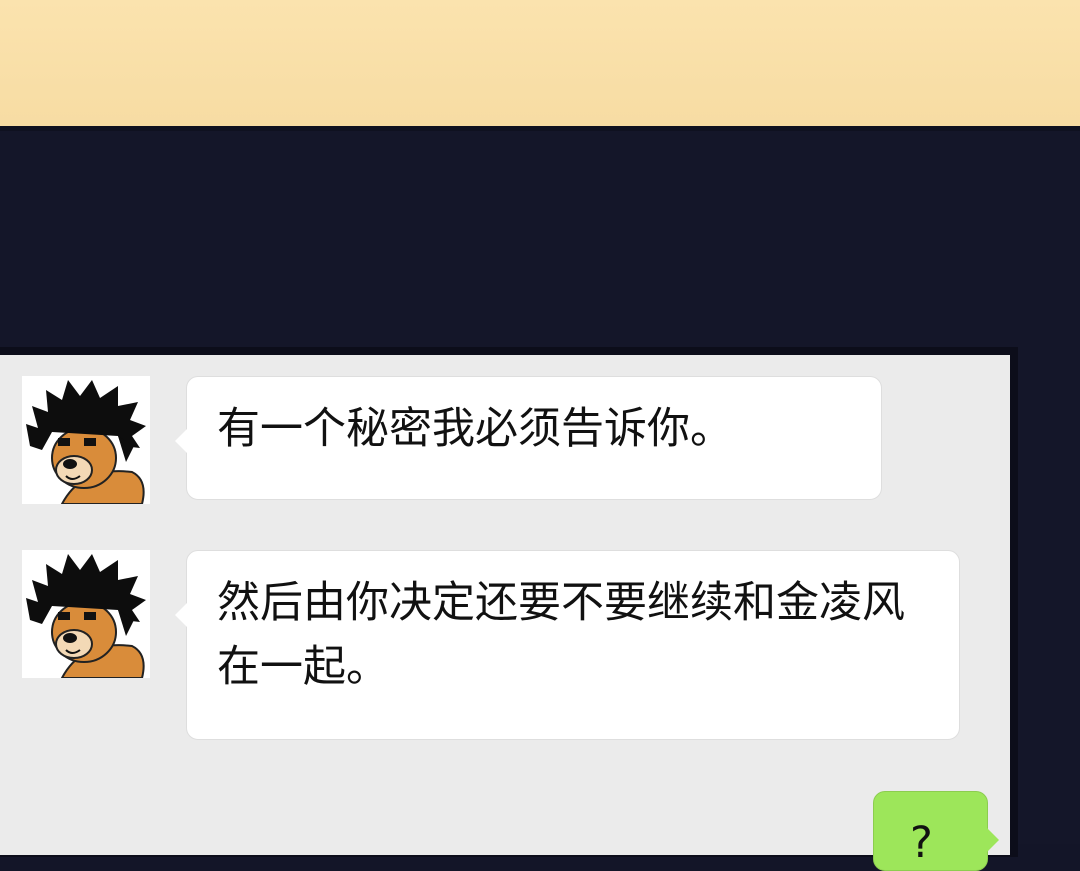  I want to click on message-text: 有一个秘密我必须告诉你。, so click(475, 429).